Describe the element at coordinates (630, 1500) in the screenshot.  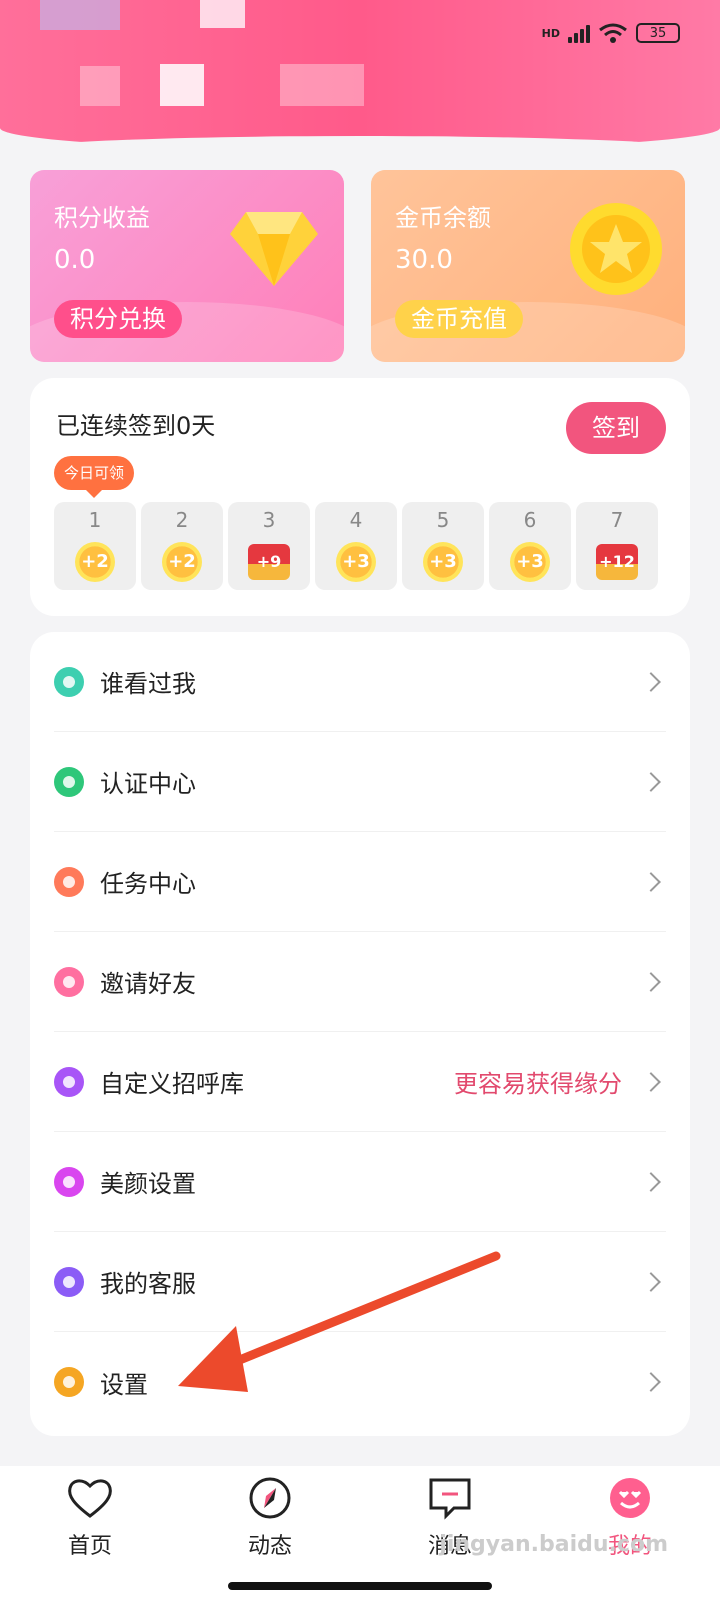
I see `emoji-face-icon` at that location.